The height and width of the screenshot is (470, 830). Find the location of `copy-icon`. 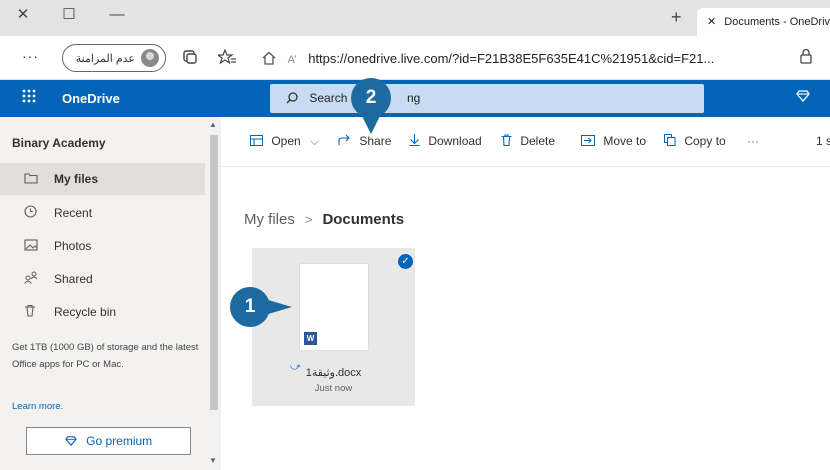

copy-icon is located at coordinates (671, 141).